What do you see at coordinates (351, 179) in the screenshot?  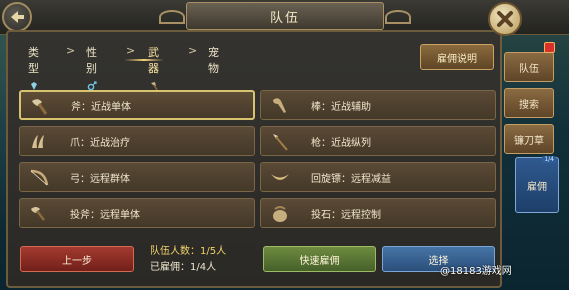 I see `option-boomerang-label: 回旋镖：远程减益` at bounding box center [351, 179].